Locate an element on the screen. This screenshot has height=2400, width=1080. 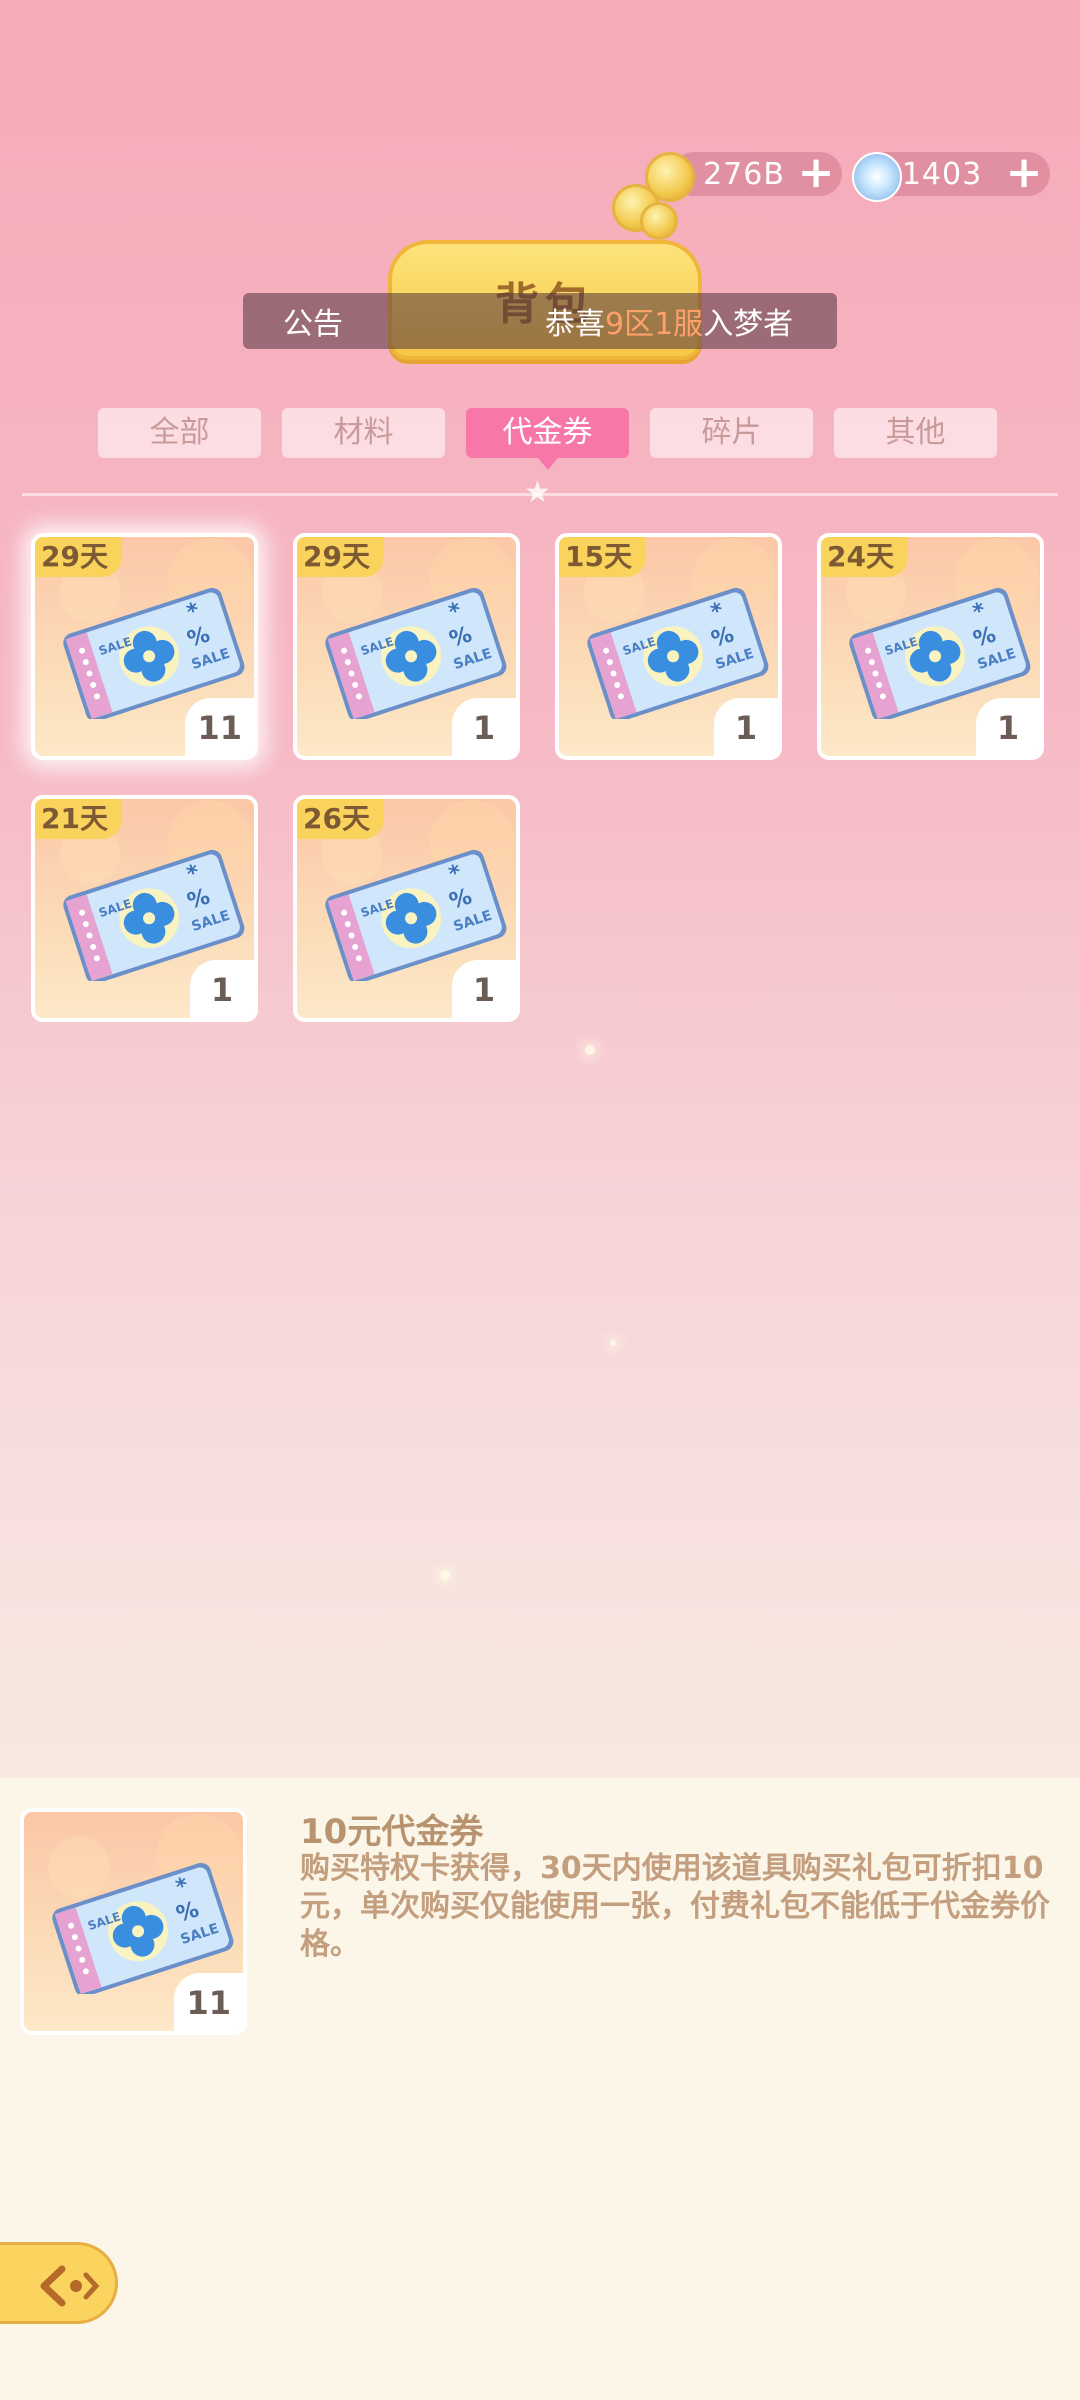
gem-icon is located at coordinates (877, 177).